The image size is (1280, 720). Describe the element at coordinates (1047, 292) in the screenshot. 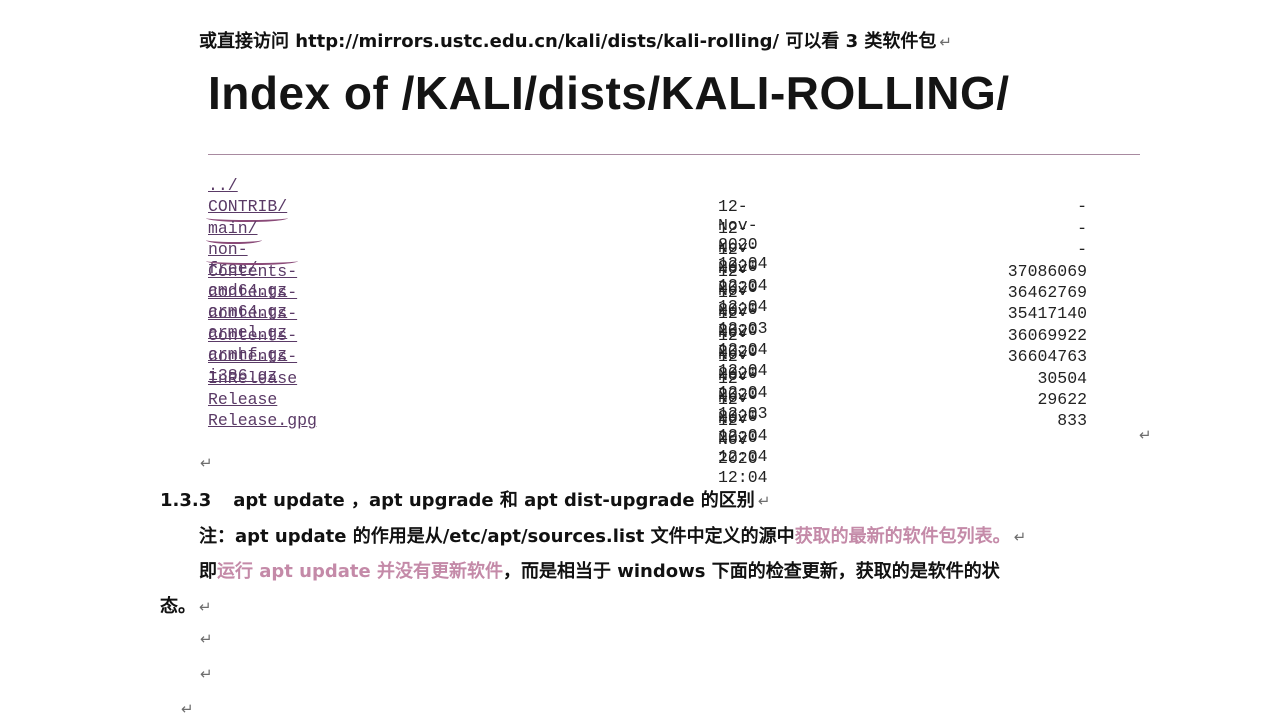

I see `listing-size: 36462769` at that location.